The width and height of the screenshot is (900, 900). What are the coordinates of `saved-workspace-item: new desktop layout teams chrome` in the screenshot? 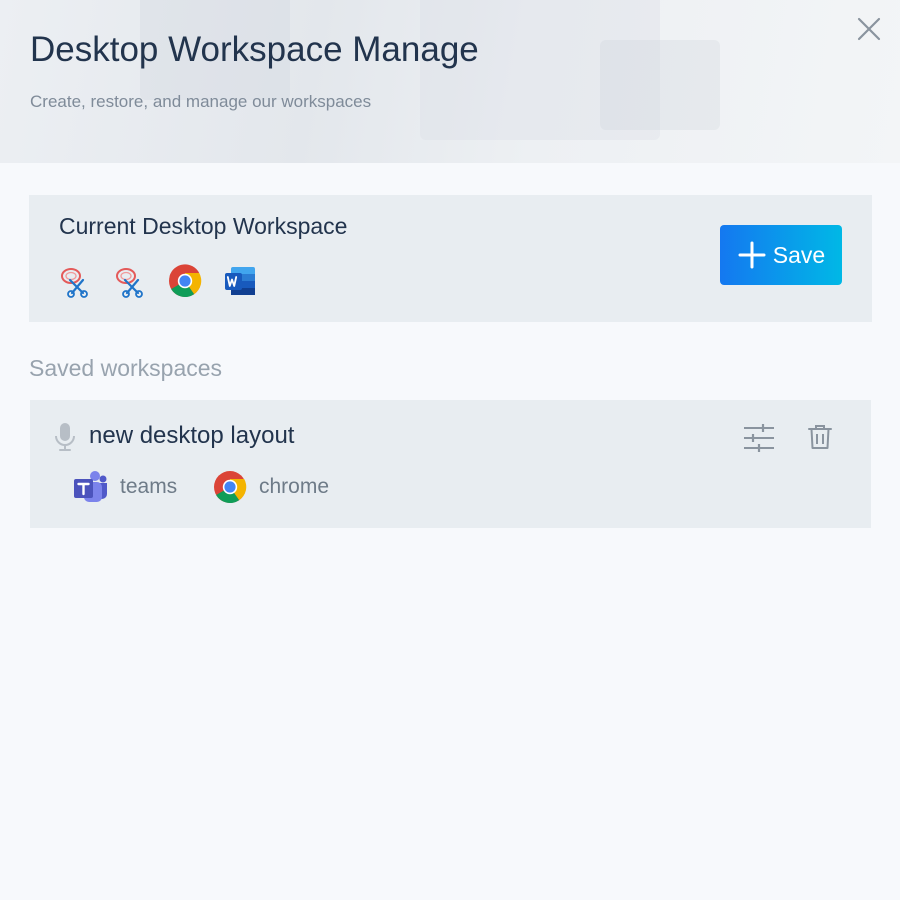 It's located at (450, 464).